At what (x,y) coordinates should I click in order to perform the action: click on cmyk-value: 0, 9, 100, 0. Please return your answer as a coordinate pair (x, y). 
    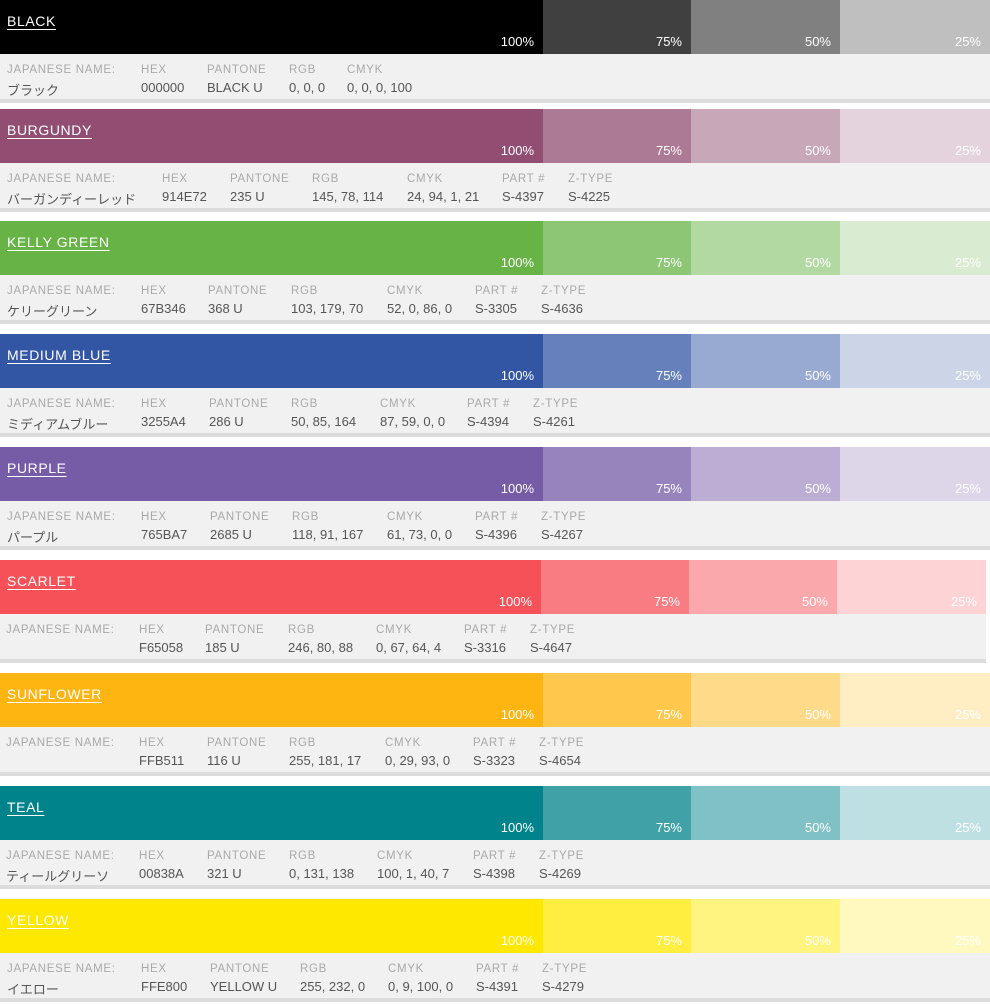
    Looking at the image, I should click on (421, 986).